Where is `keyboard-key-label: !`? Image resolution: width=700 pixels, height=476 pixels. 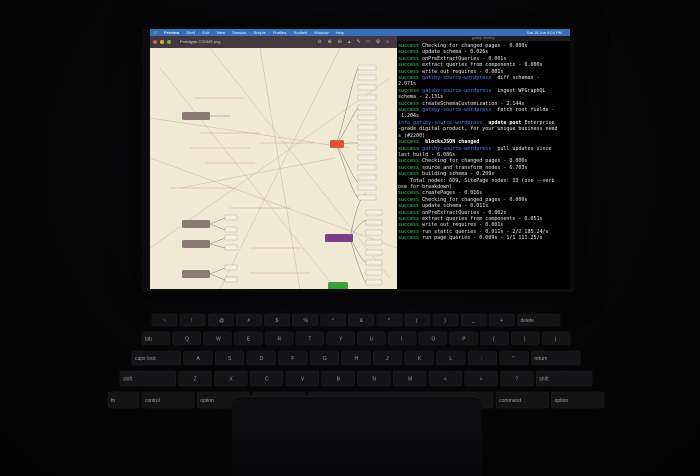 keyboard-key-label: ! is located at coordinates (191, 321).